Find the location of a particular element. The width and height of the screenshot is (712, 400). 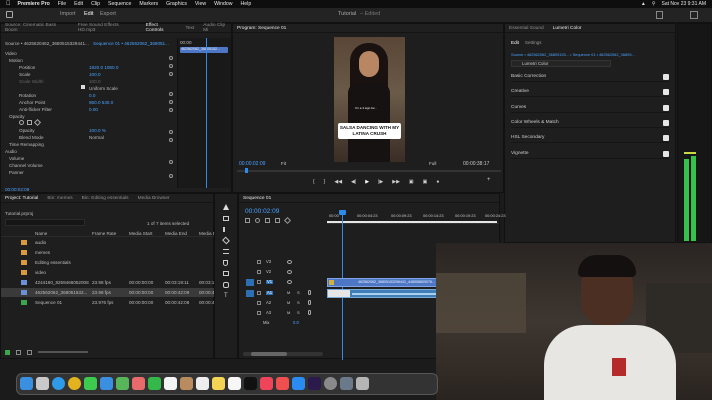

timeline-timecode: 00:00:02:09 is located at coordinates (262, 212).